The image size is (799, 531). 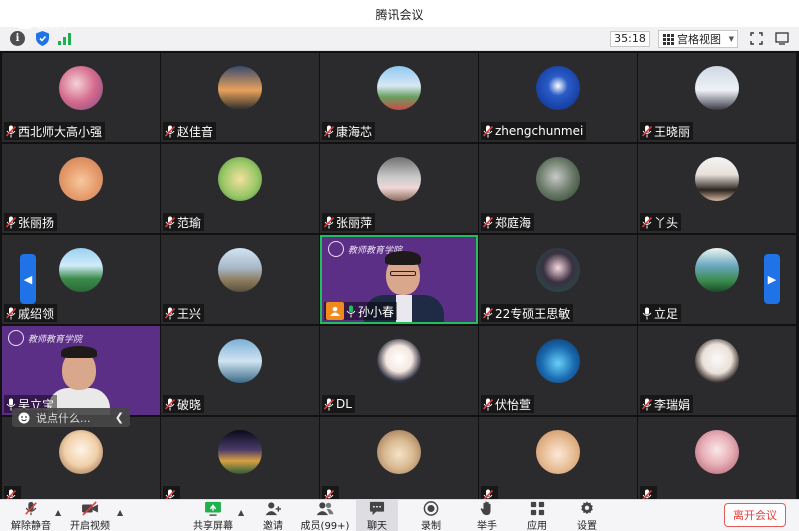 I want to click on chevron-left-icon: ◀, so click(x=28, y=279).